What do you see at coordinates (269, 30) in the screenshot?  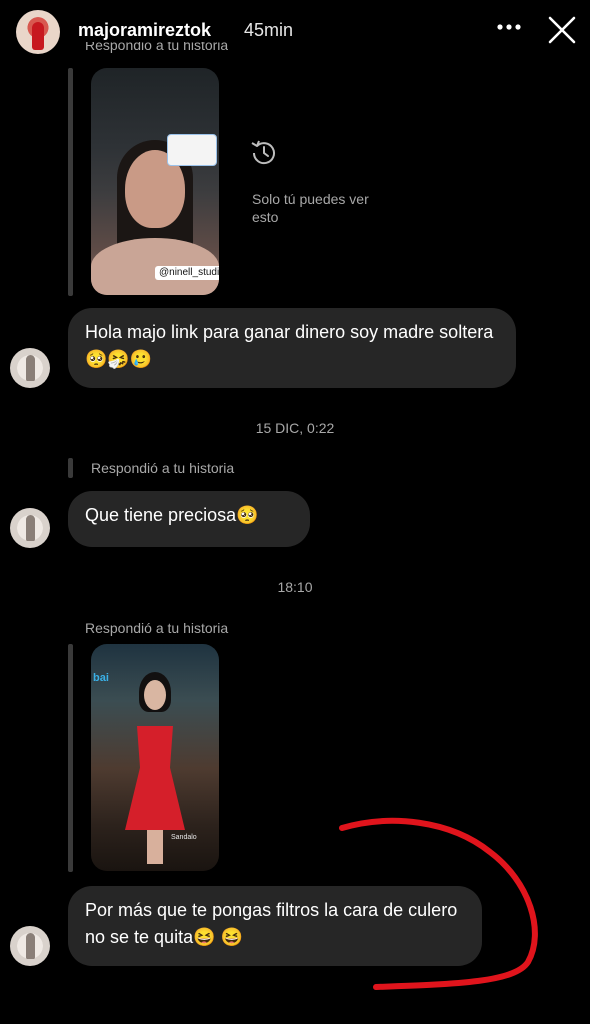 I see `story-time-ago: 45min` at bounding box center [269, 30].